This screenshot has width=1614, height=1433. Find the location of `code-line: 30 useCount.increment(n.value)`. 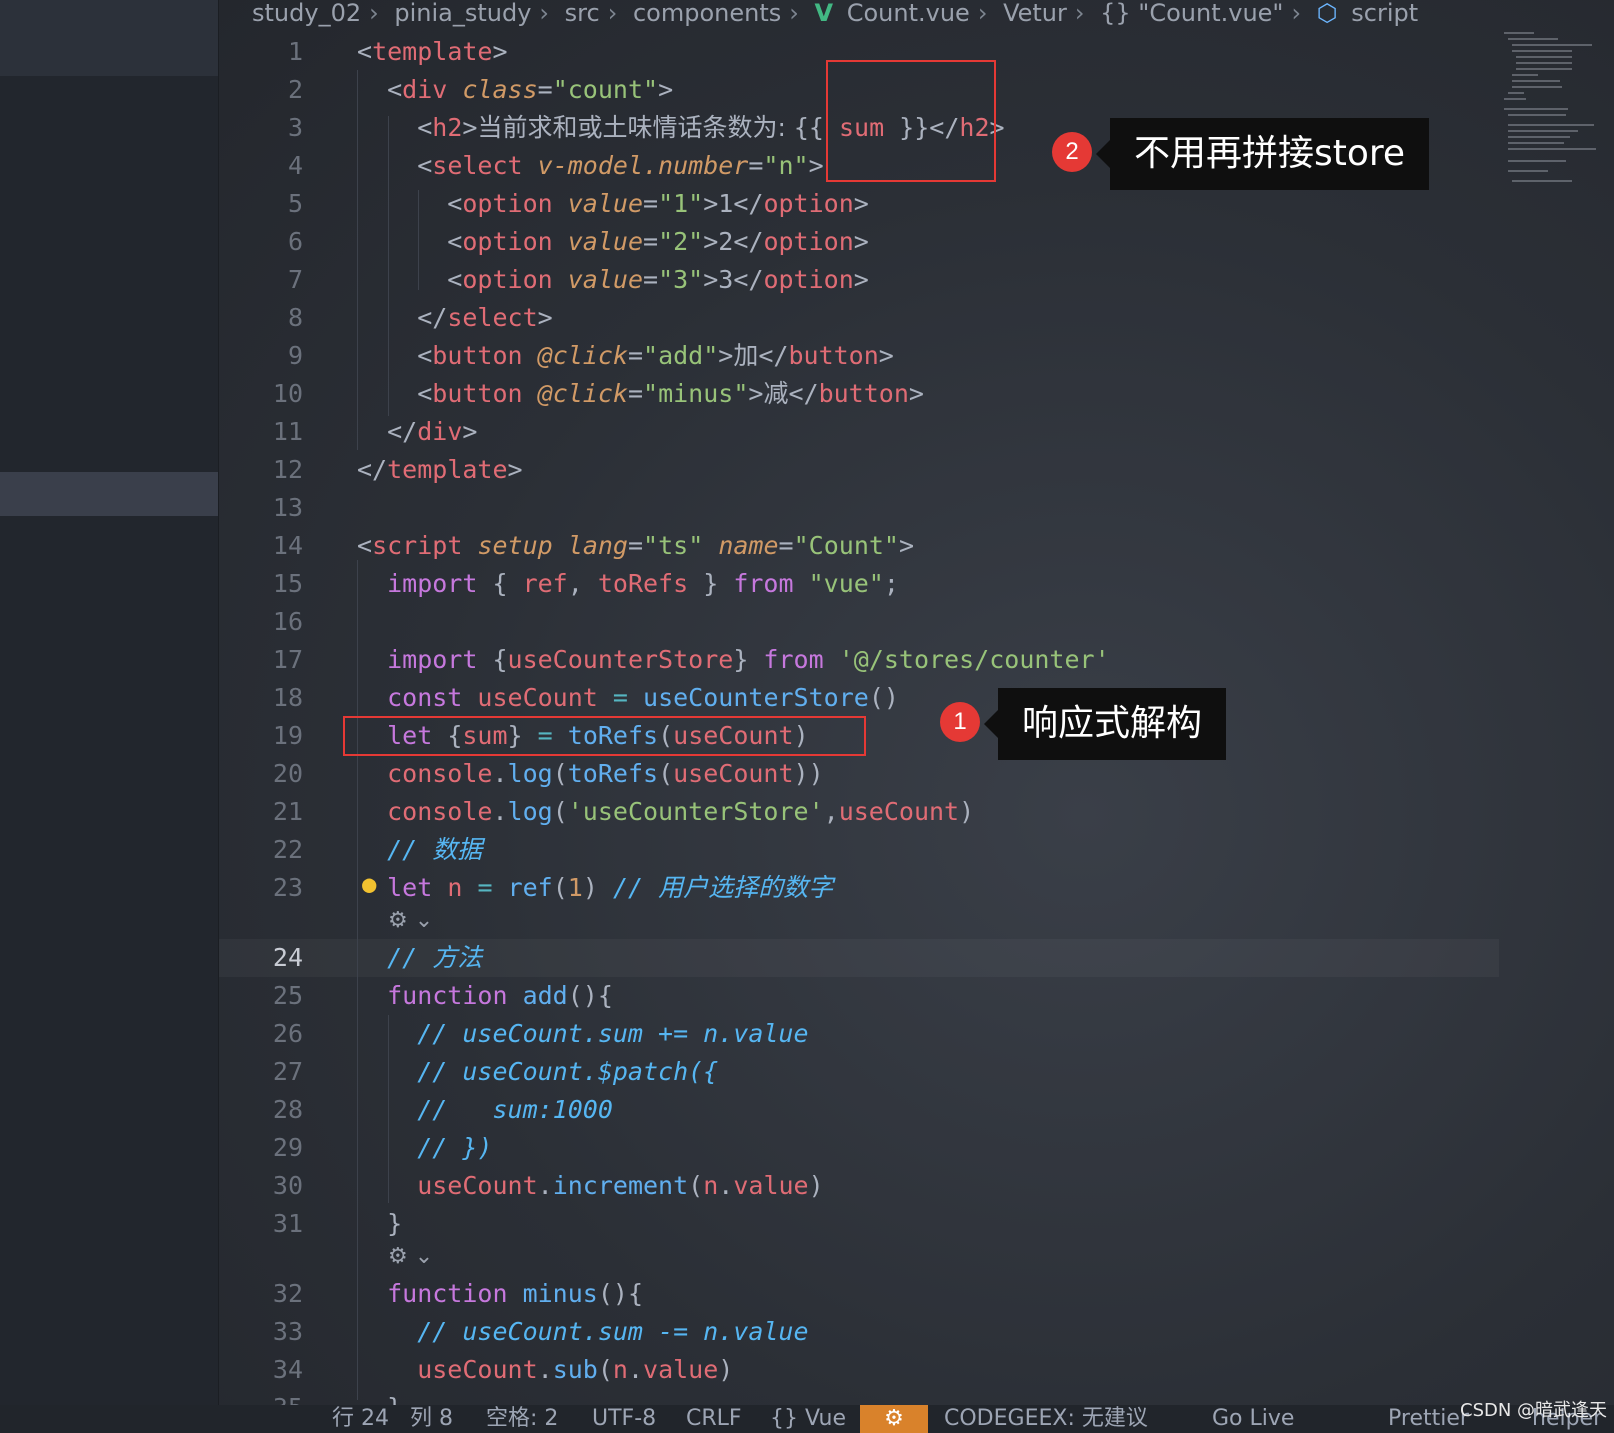

code-line: 30 useCount.increment(n.value) is located at coordinates (859, 1186).